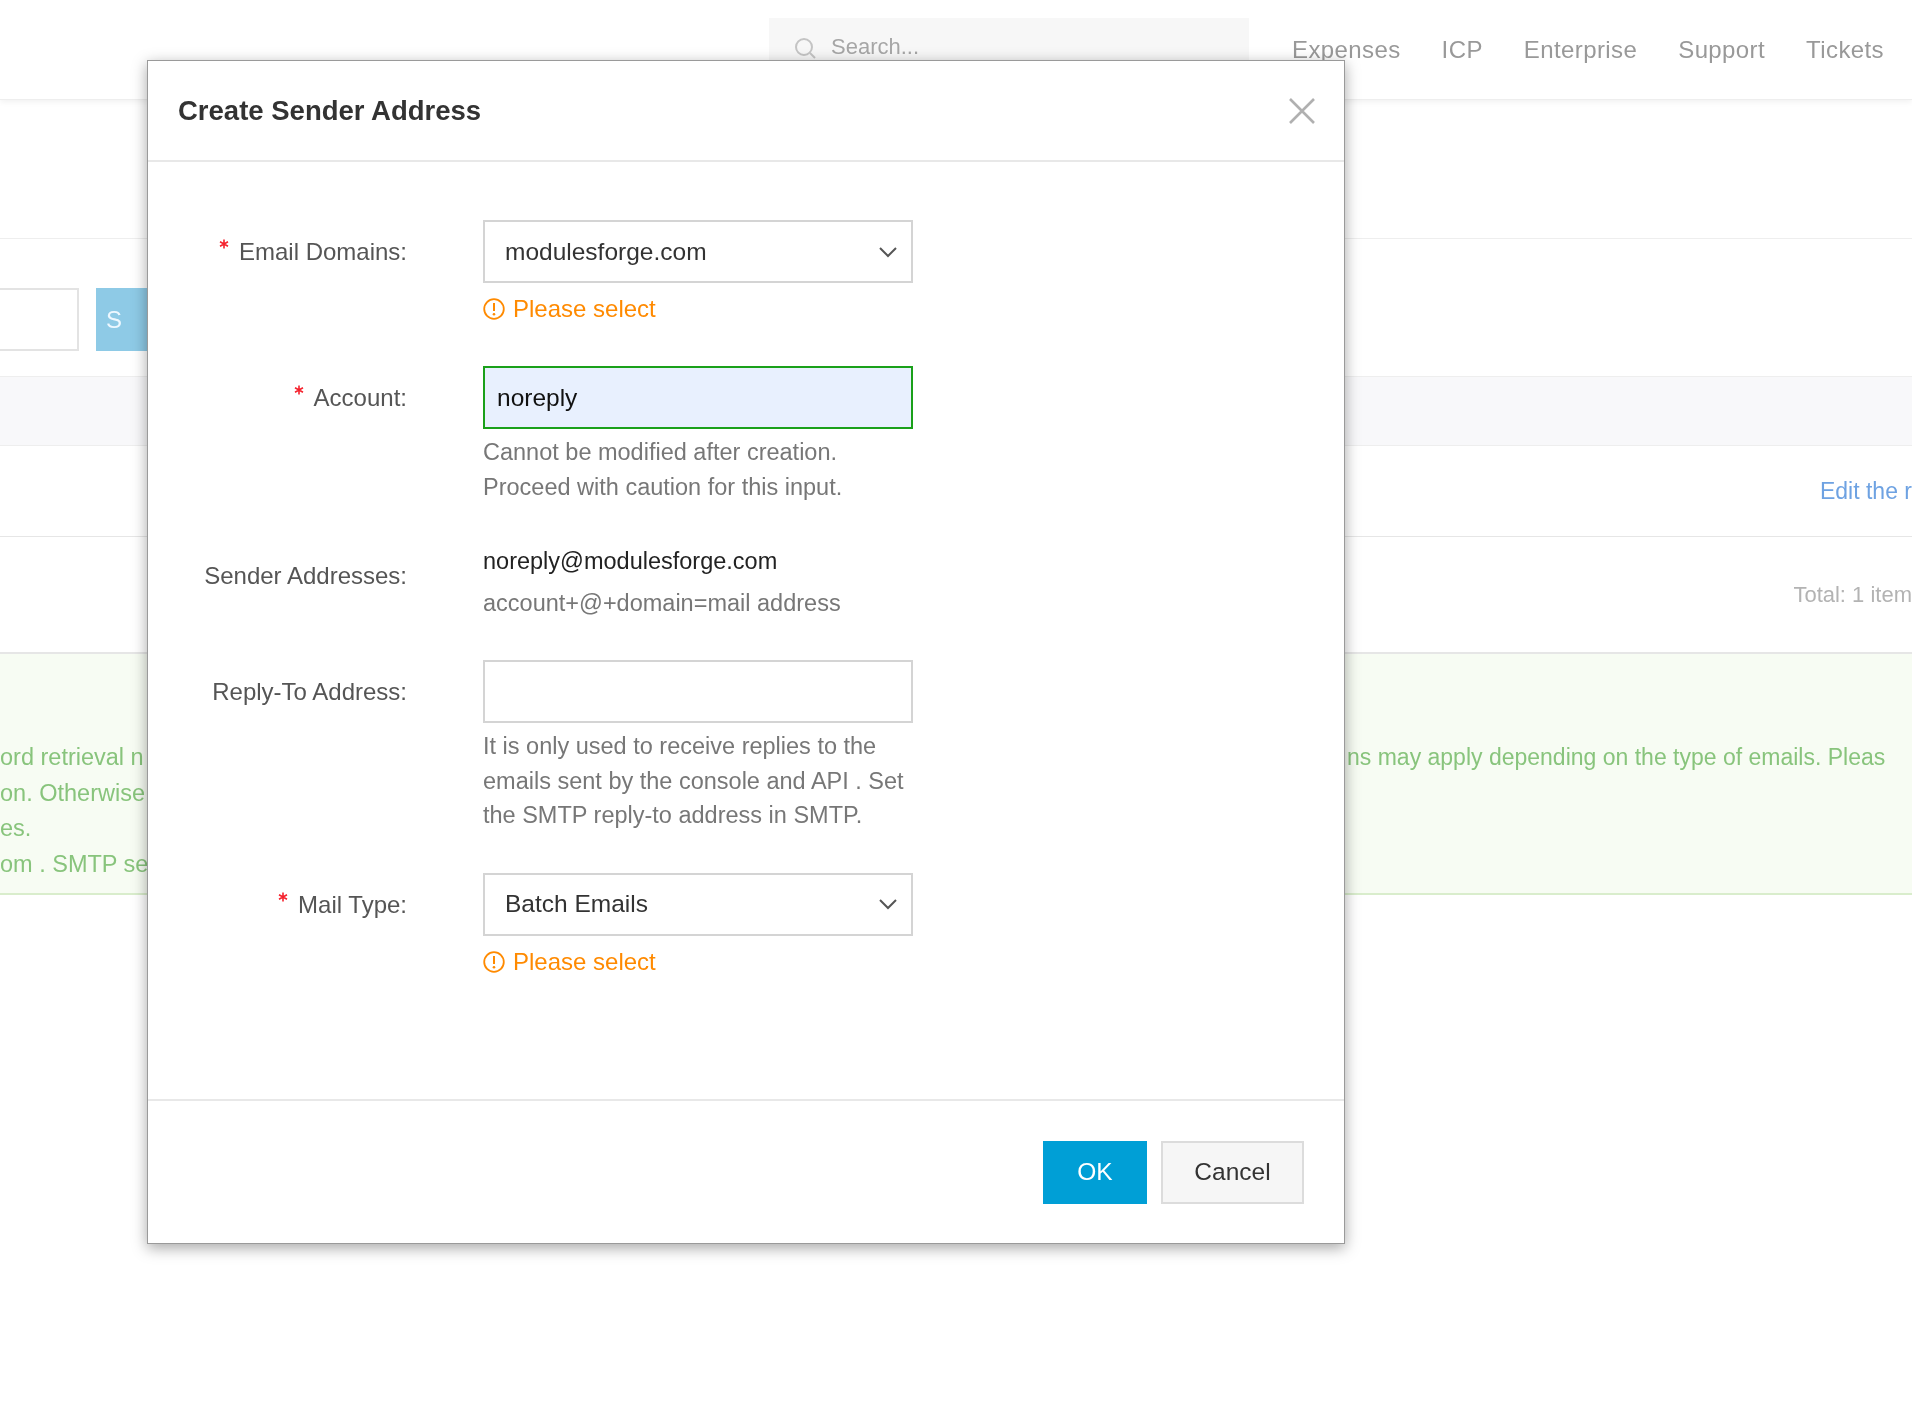  Describe the element at coordinates (631, 561) in the screenshot. I see `address-value: noreply@modulesforge.com` at that location.